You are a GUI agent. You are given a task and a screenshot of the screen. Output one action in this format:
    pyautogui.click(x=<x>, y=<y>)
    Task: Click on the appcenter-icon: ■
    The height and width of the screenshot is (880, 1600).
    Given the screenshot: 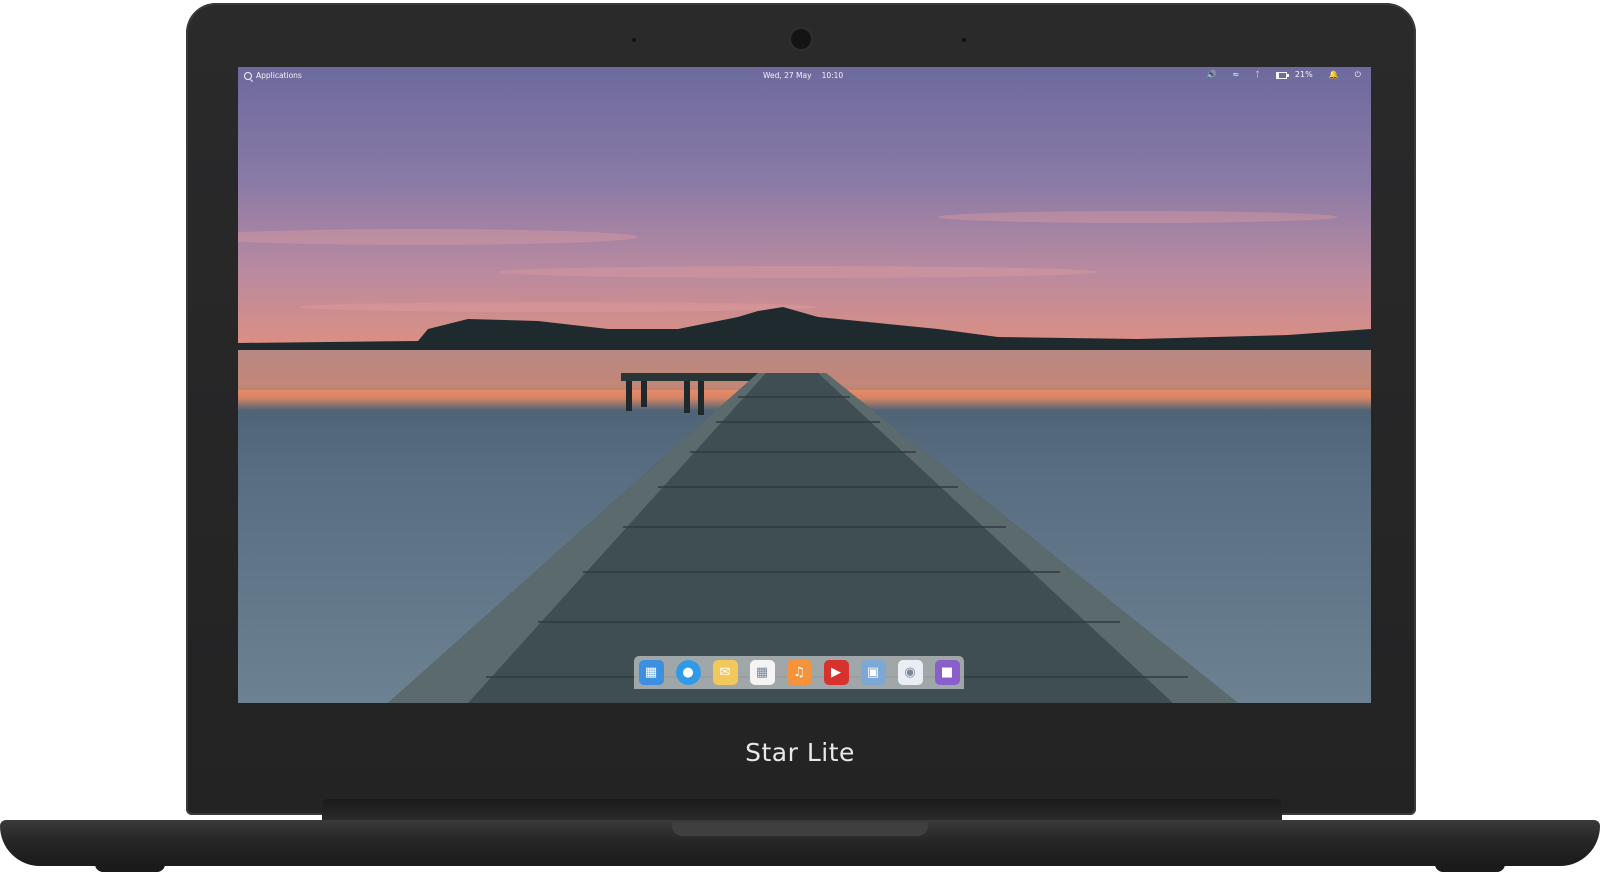 What is the action you would take?
    pyautogui.click(x=947, y=672)
    